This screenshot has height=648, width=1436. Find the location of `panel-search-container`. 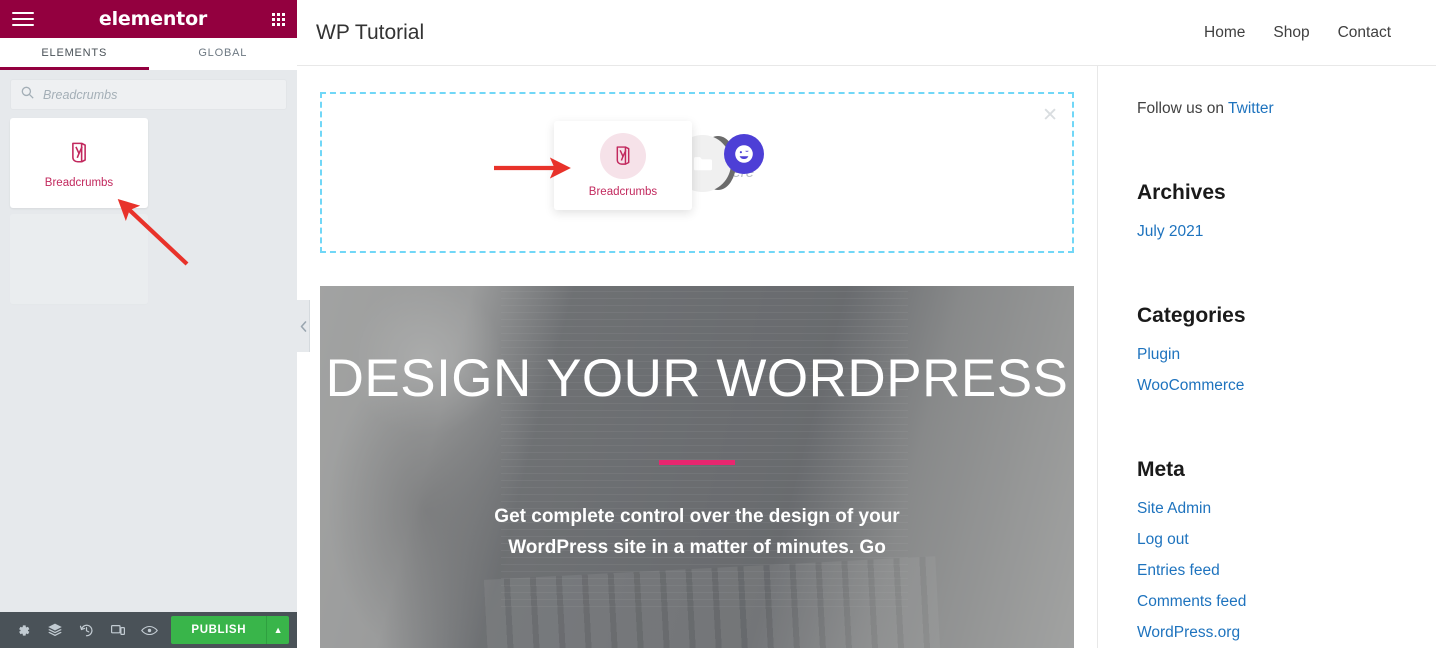

panel-search-container is located at coordinates (148, 94).